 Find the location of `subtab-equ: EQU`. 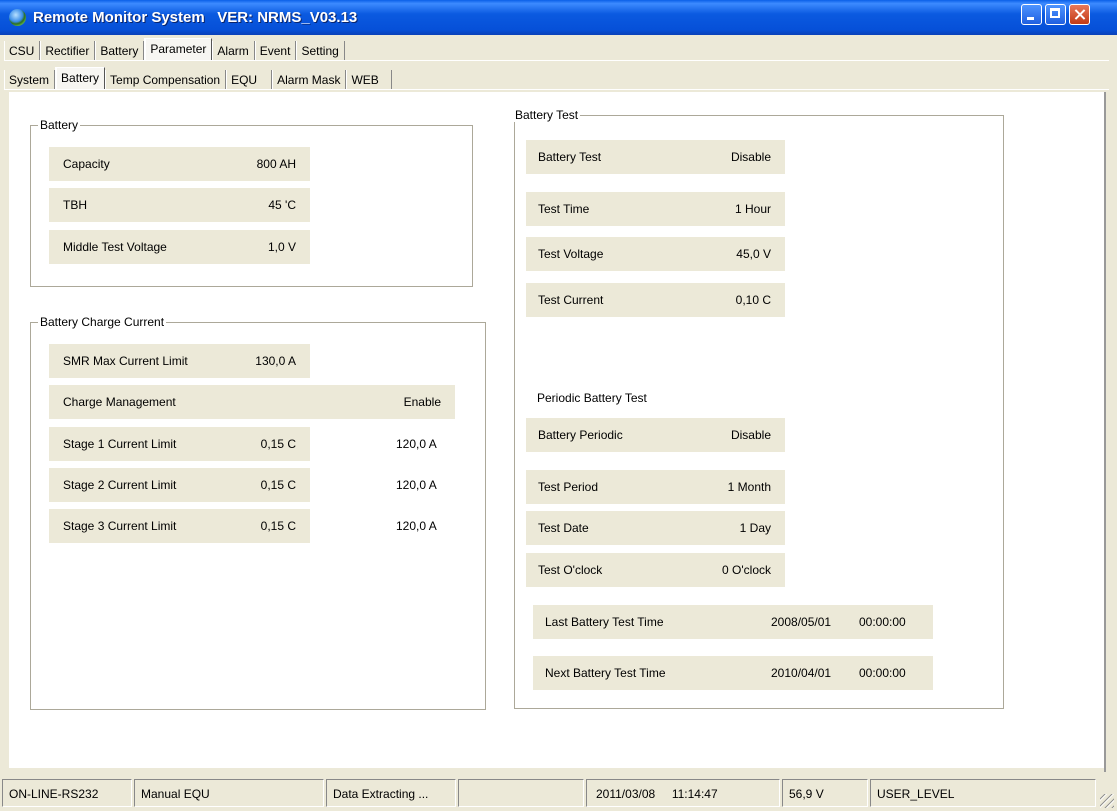

subtab-equ: EQU is located at coordinates (249, 80).